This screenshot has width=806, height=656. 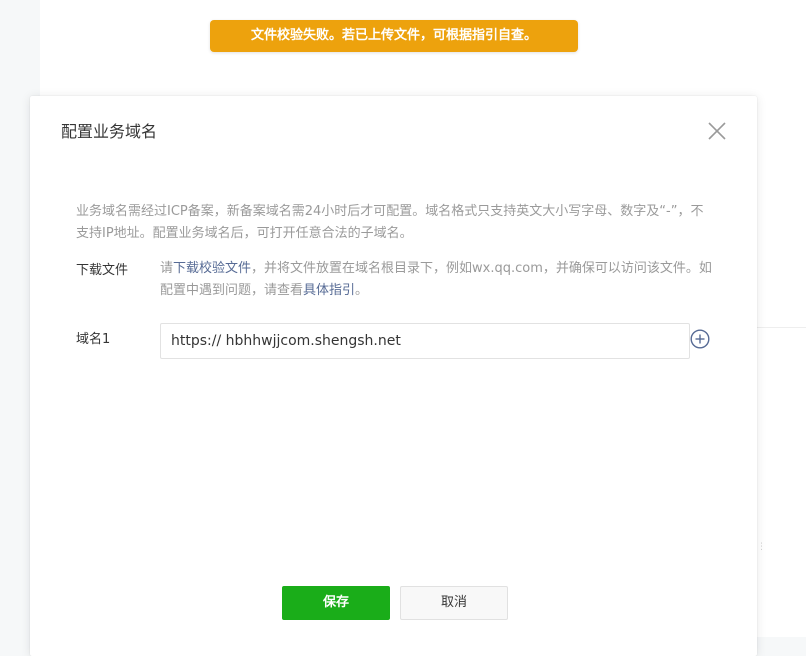 What do you see at coordinates (212, 268) in the screenshot?
I see `download-verification-file-link: 下载校验文件` at bounding box center [212, 268].